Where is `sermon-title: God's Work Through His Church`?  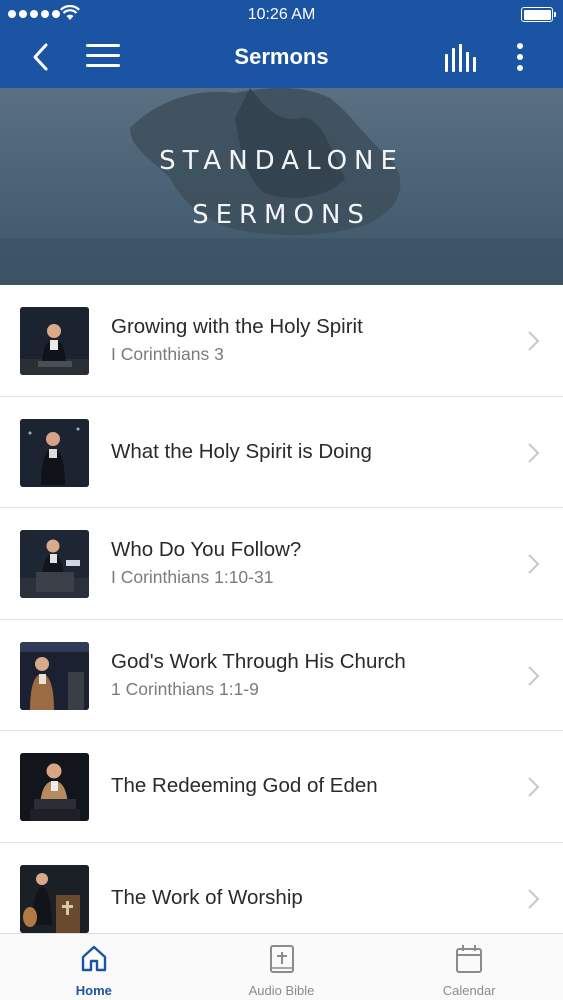 sermon-title: God's Work Through His Church is located at coordinates (258, 661).